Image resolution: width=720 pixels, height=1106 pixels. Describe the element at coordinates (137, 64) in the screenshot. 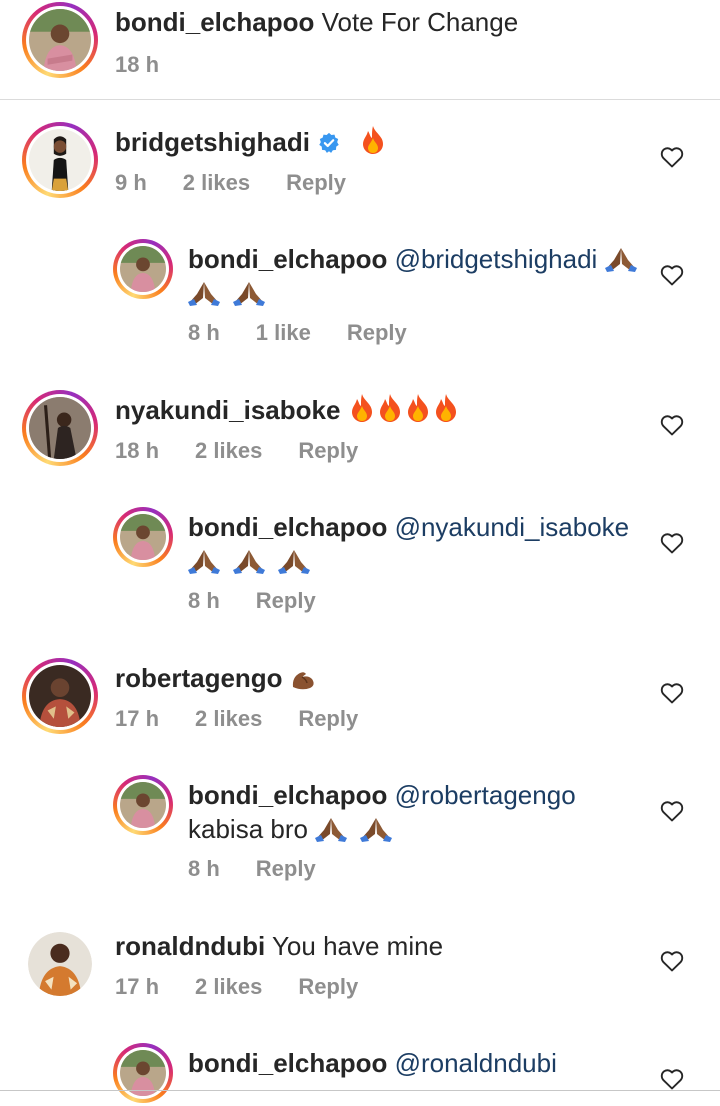

I see `caption-time: 18 h` at that location.